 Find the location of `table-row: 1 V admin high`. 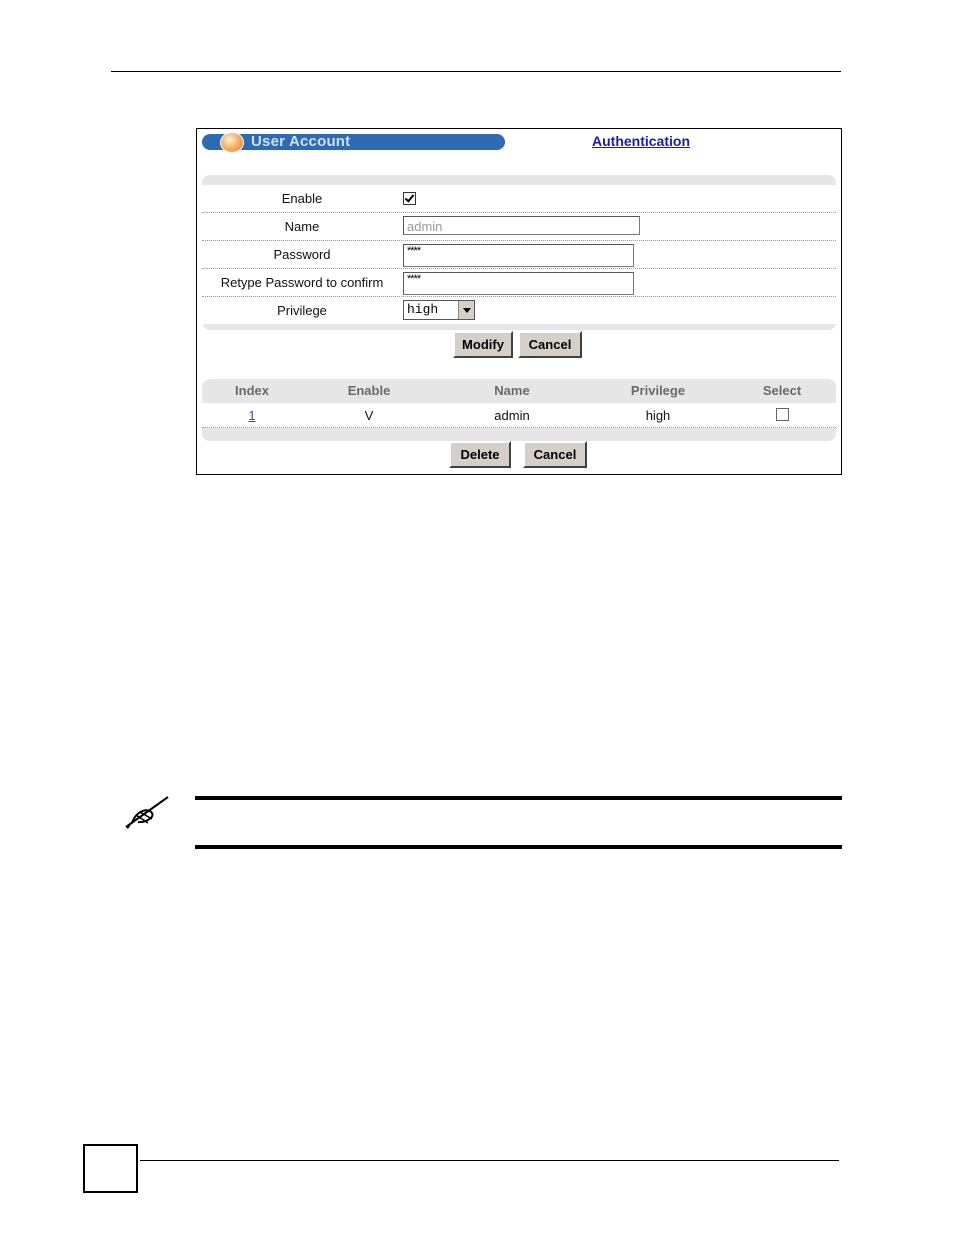

table-row: 1 V admin high is located at coordinates (519, 415).